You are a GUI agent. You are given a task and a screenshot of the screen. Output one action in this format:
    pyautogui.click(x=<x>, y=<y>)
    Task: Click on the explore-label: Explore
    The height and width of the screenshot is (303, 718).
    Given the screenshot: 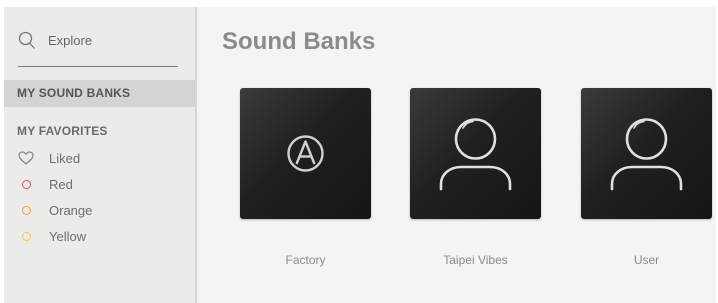 What is the action you would take?
    pyautogui.click(x=70, y=40)
    